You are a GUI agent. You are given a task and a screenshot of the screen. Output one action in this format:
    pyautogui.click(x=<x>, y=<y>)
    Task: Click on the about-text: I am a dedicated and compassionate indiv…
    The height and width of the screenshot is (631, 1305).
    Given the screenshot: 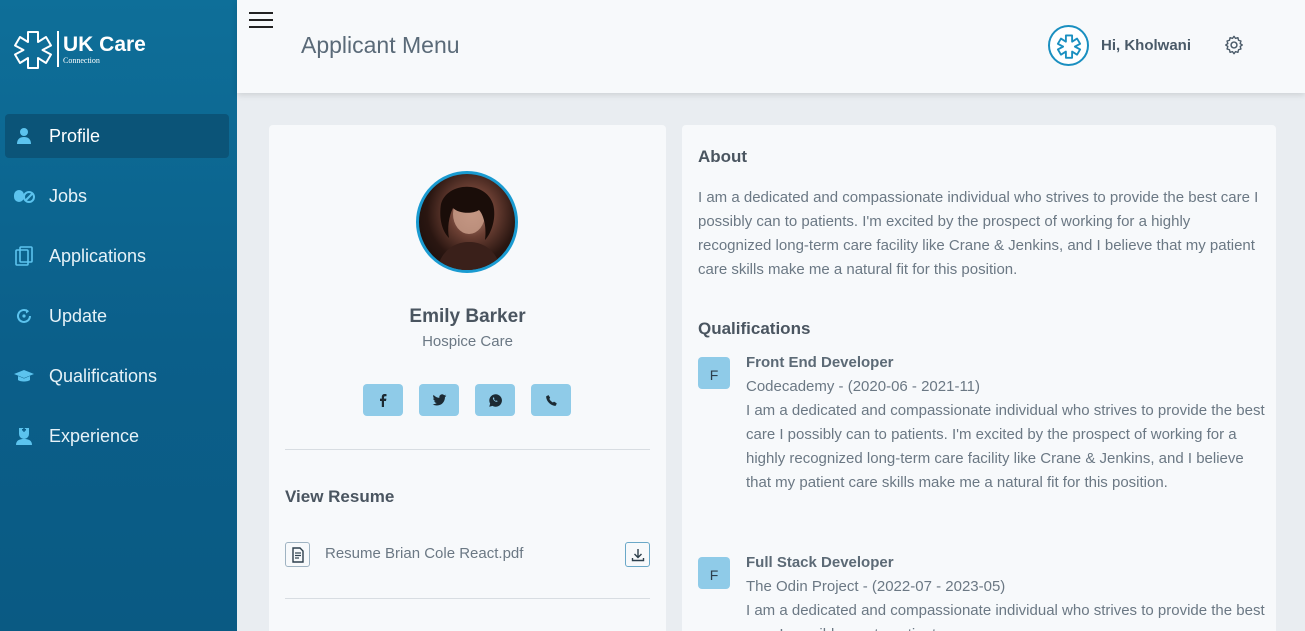 What is the action you would take?
    pyautogui.click(x=978, y=233)
    